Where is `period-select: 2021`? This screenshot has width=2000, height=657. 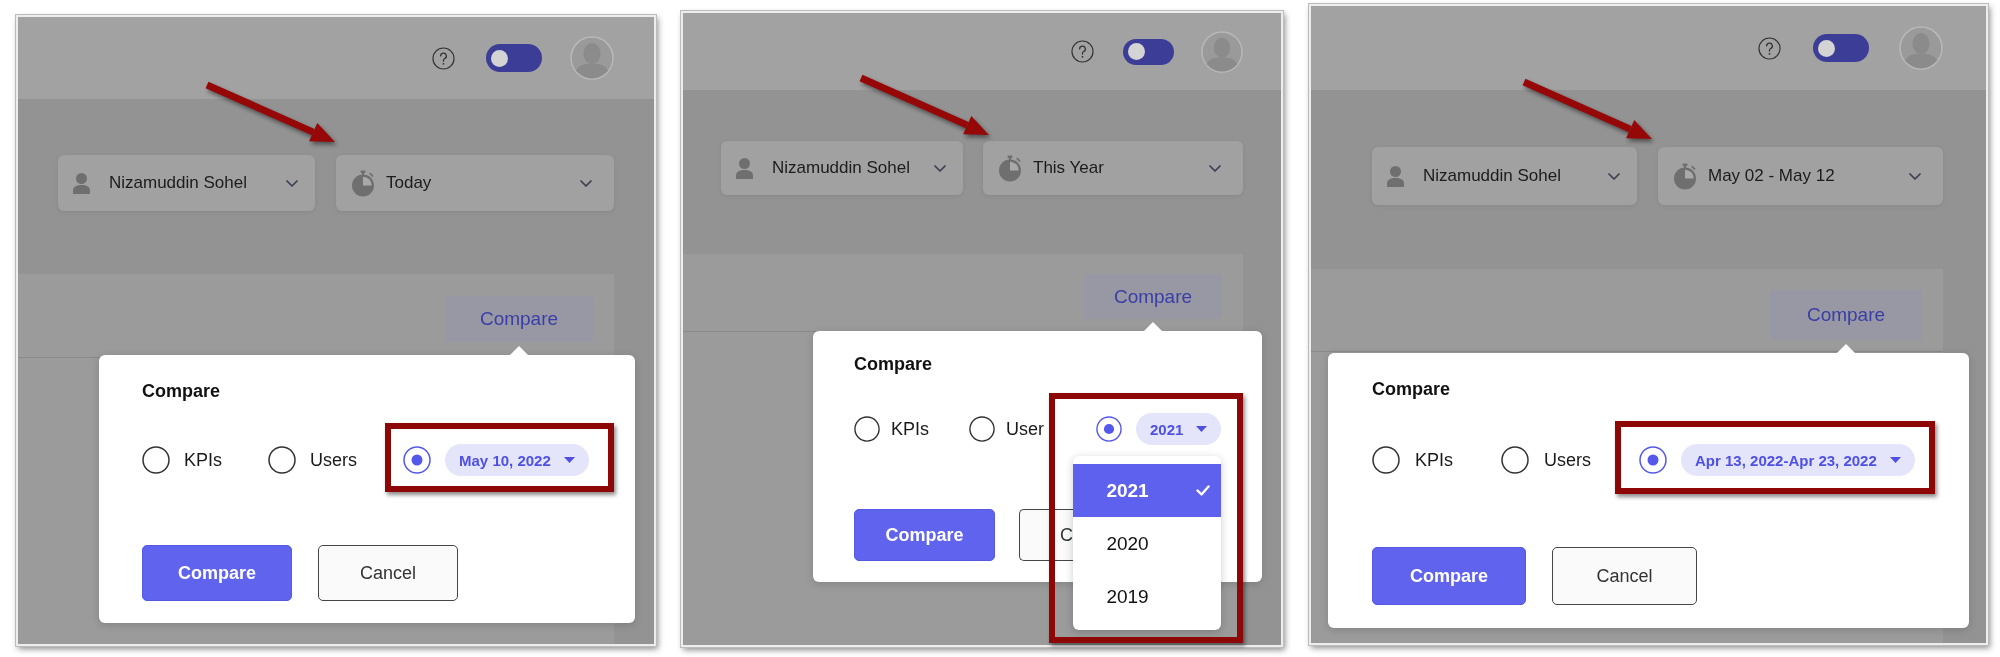 period-select: 2021 is located at coordinates (1179, 429).